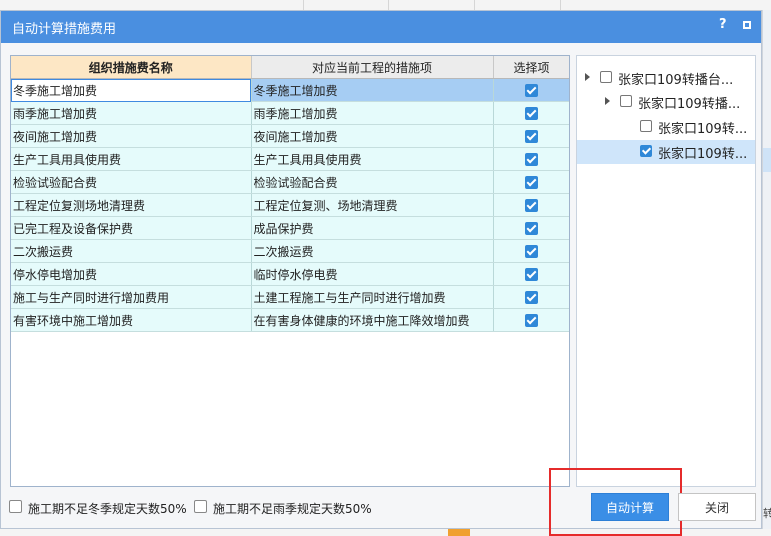  I want to click on cell-name: 工程定位复测场地清理费, so click(131, 205).